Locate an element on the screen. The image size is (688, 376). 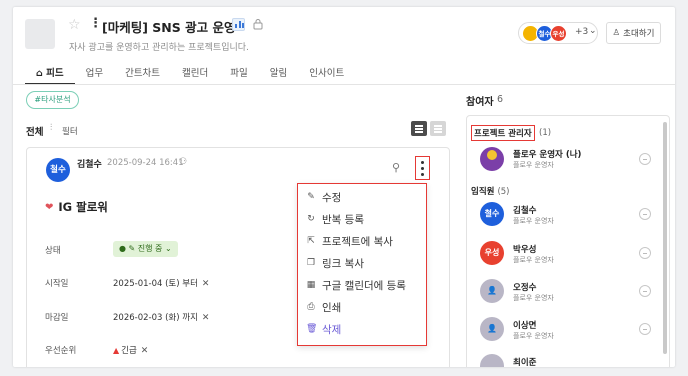
member-extra-count: +3 is located at coordinates (582, 32).